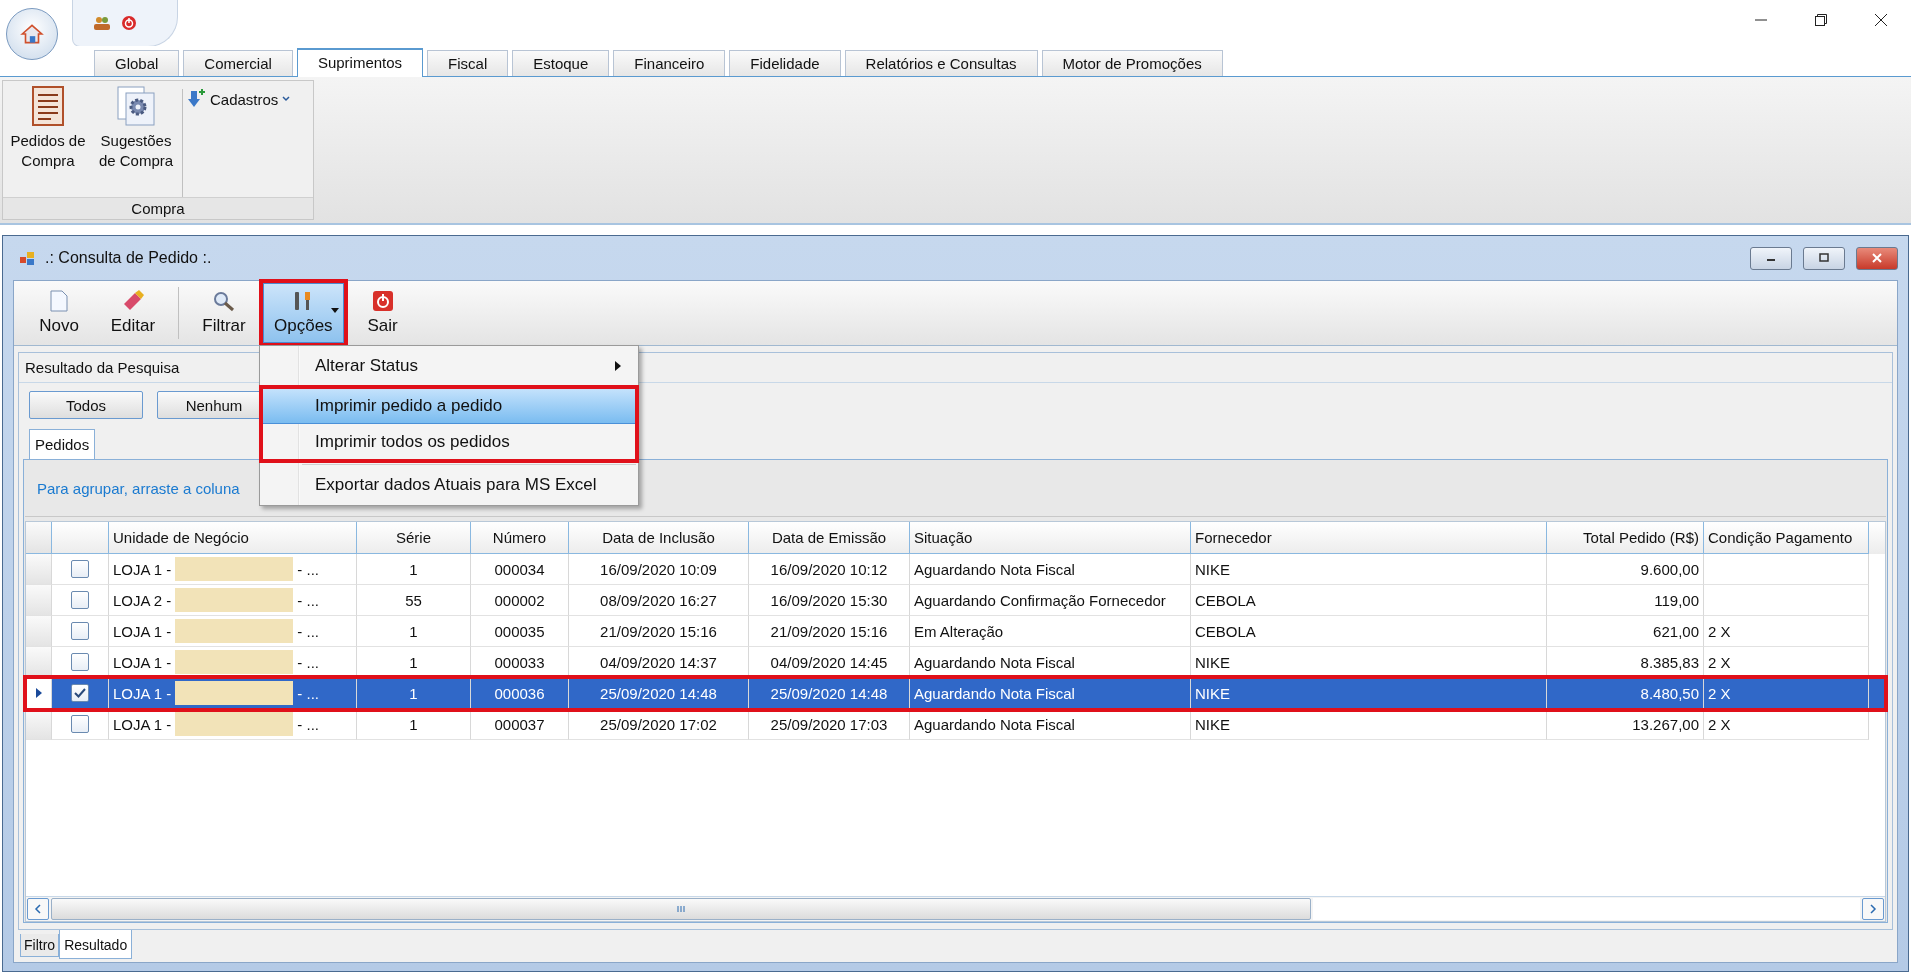 This screenshot has width=1911, height=975. I want to click on maximize-icon, so click(1824, 258).